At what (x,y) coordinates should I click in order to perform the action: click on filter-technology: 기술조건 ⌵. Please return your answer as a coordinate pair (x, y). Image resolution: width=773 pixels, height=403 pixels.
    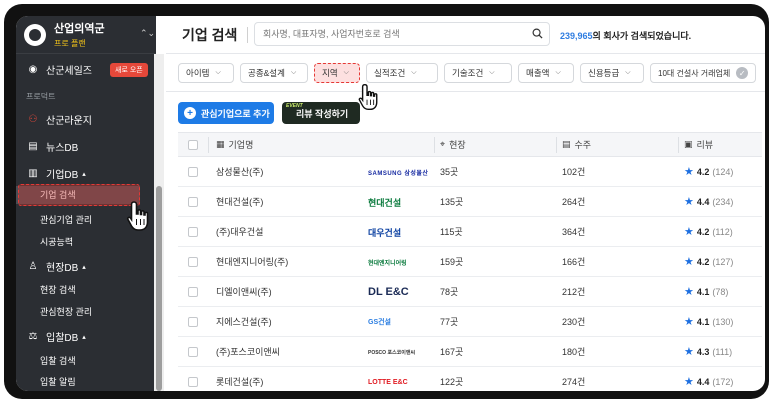
    Looking at the image, I should click on (478, 73).